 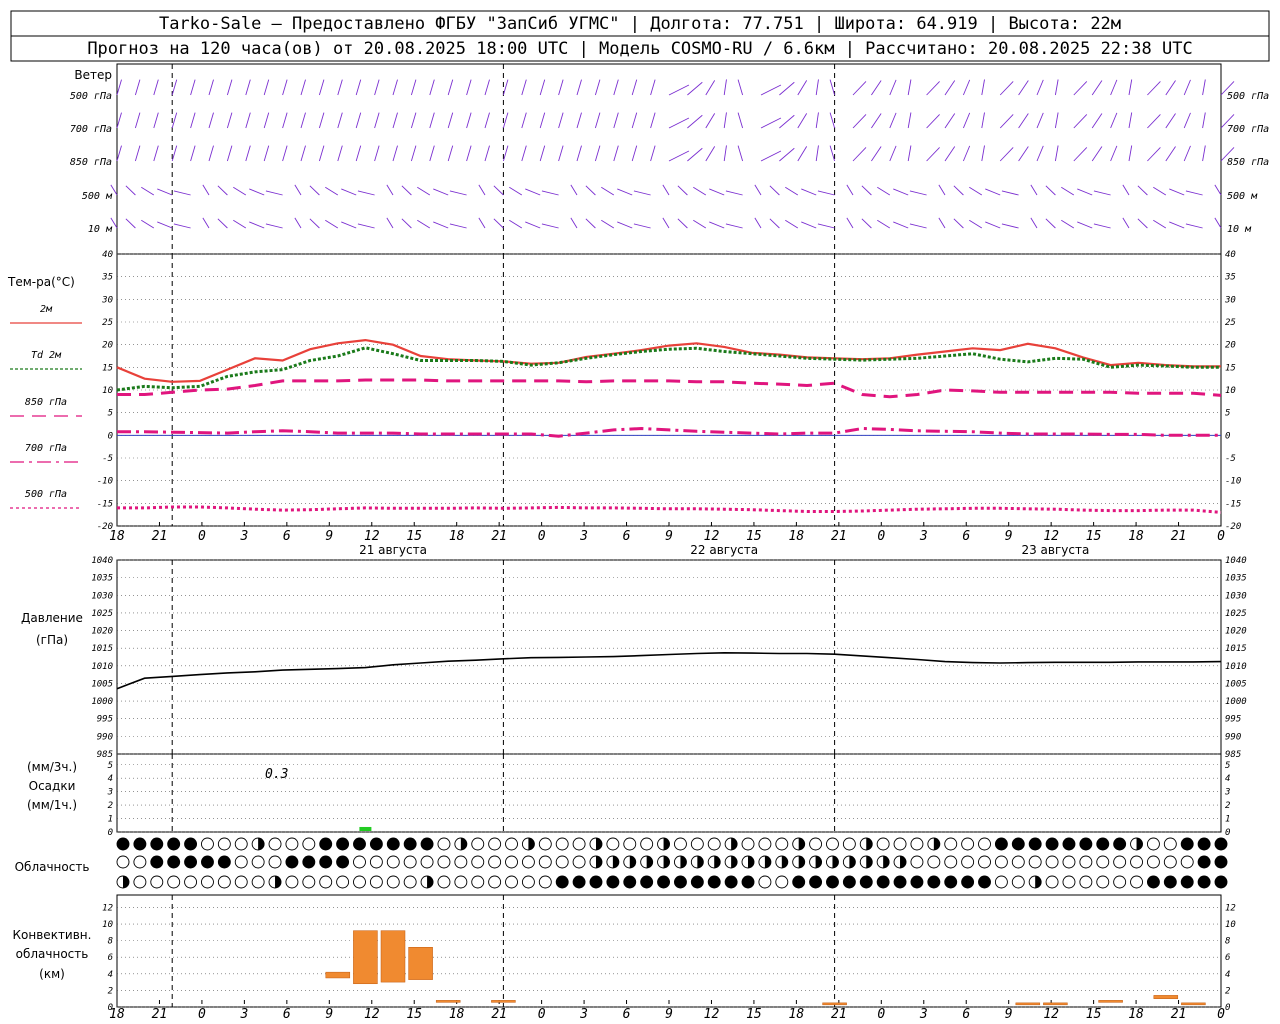 I want to click on temp-legend-label: 850 гПа, so click(x=46, y=402).